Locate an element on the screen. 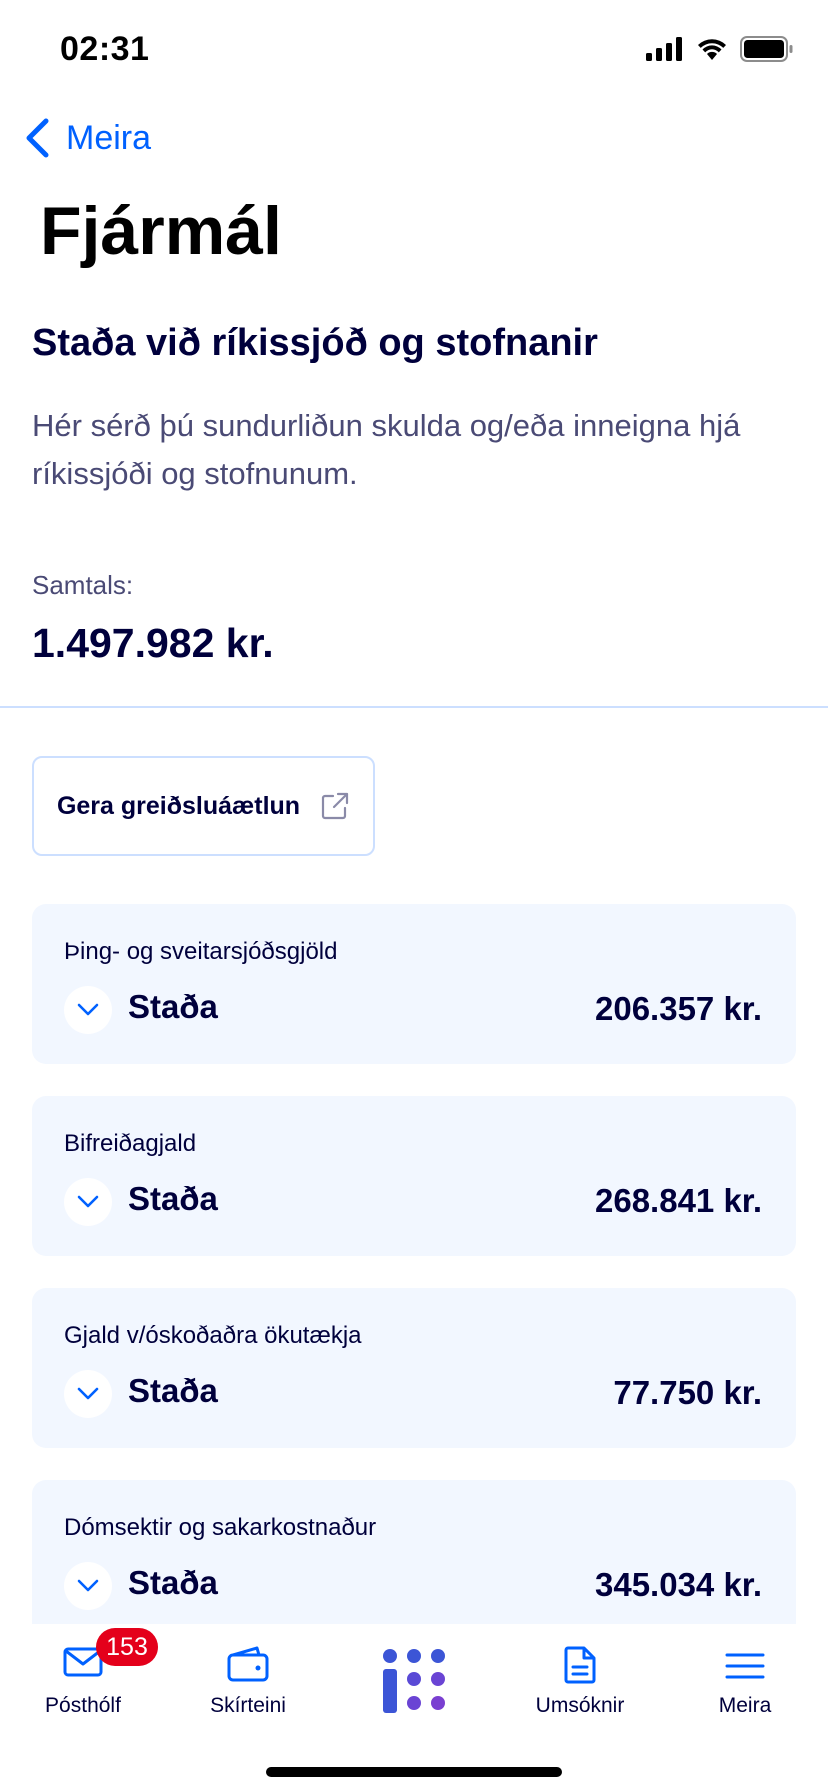 This screenshot has width=828, height=1792. divider is located at coordinates (414, 707).